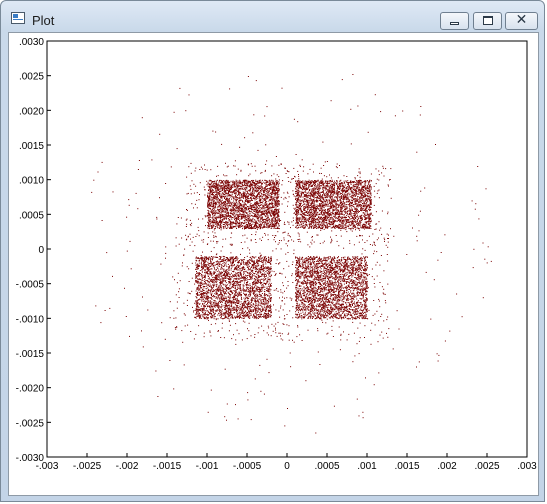 This screenshot has height=504, width=547. I want to click on minimize-button, so click(454, 21).